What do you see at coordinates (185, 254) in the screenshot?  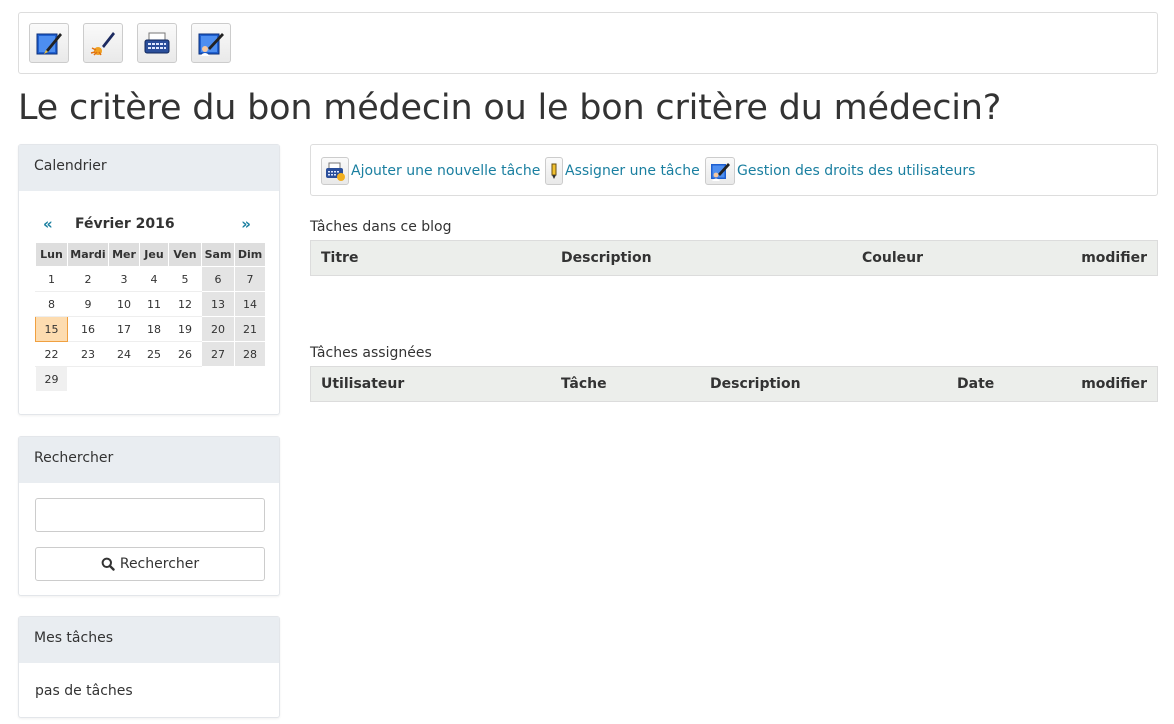 I see `weekday-header: Ven` at bounding box center [185, 254].